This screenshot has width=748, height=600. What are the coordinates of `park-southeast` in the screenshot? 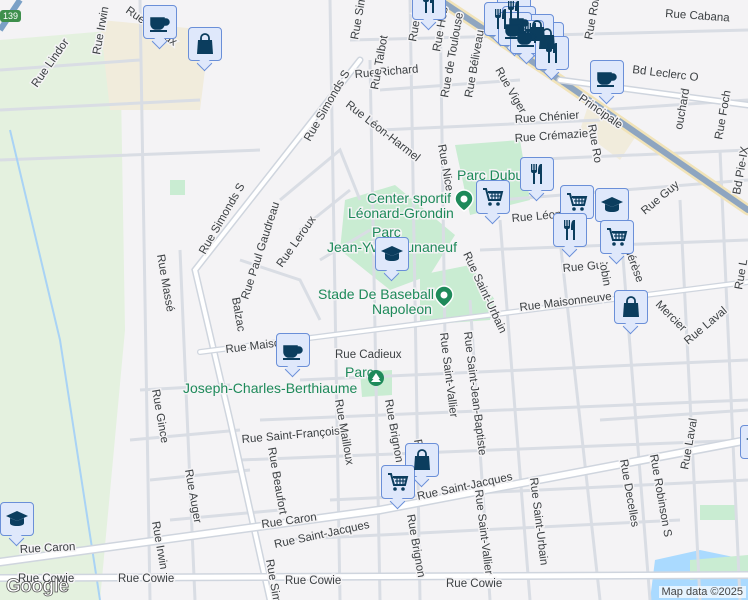 It's located at (717, 512).